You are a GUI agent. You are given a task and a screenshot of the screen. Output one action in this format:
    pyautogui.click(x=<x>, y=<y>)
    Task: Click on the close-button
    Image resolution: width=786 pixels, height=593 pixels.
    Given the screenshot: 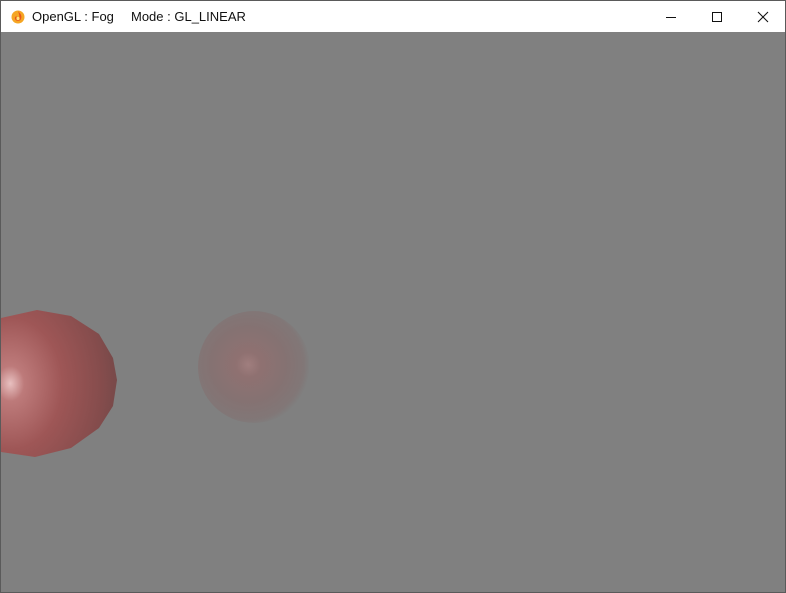 What is the action you would take?
    pyautogui.click(x=762, y=16)
    